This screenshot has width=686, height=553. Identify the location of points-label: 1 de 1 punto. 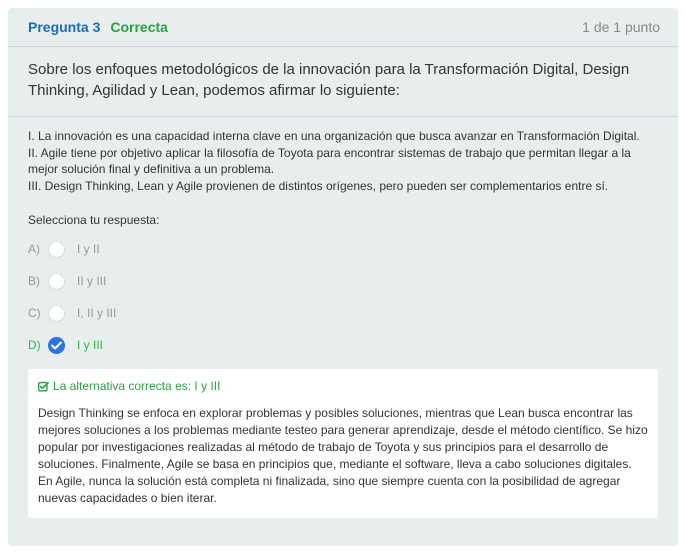
(621, 27).